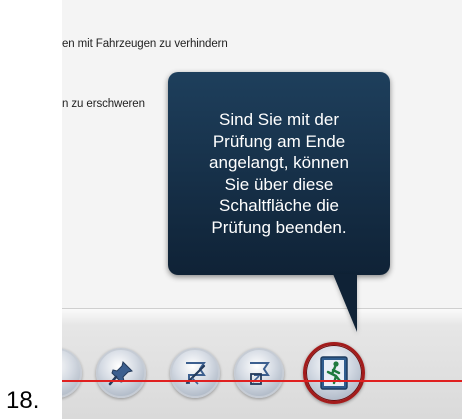  I want to click on toolbar-partial-button, so click(72, 373).